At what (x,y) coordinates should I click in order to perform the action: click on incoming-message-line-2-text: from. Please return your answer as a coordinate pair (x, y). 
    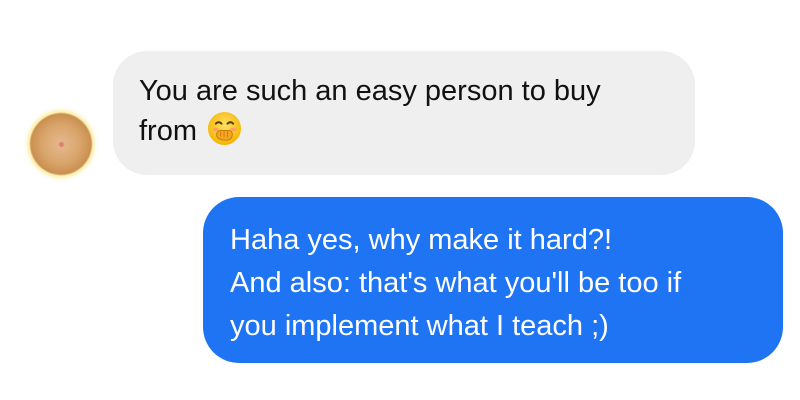
    Looking at the image, I should click on (168, 131).